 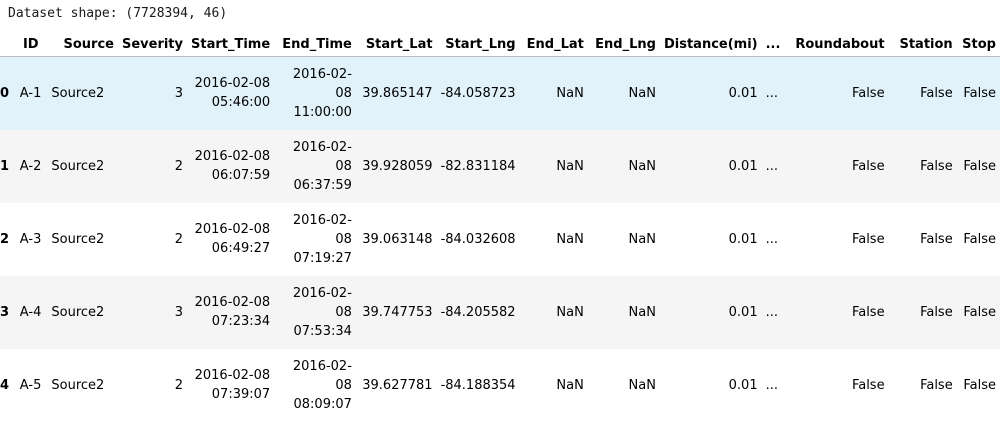 I want to click on dataset-shape-output: Dataset shape: (7728394, 46), so click(x=118, y=13).